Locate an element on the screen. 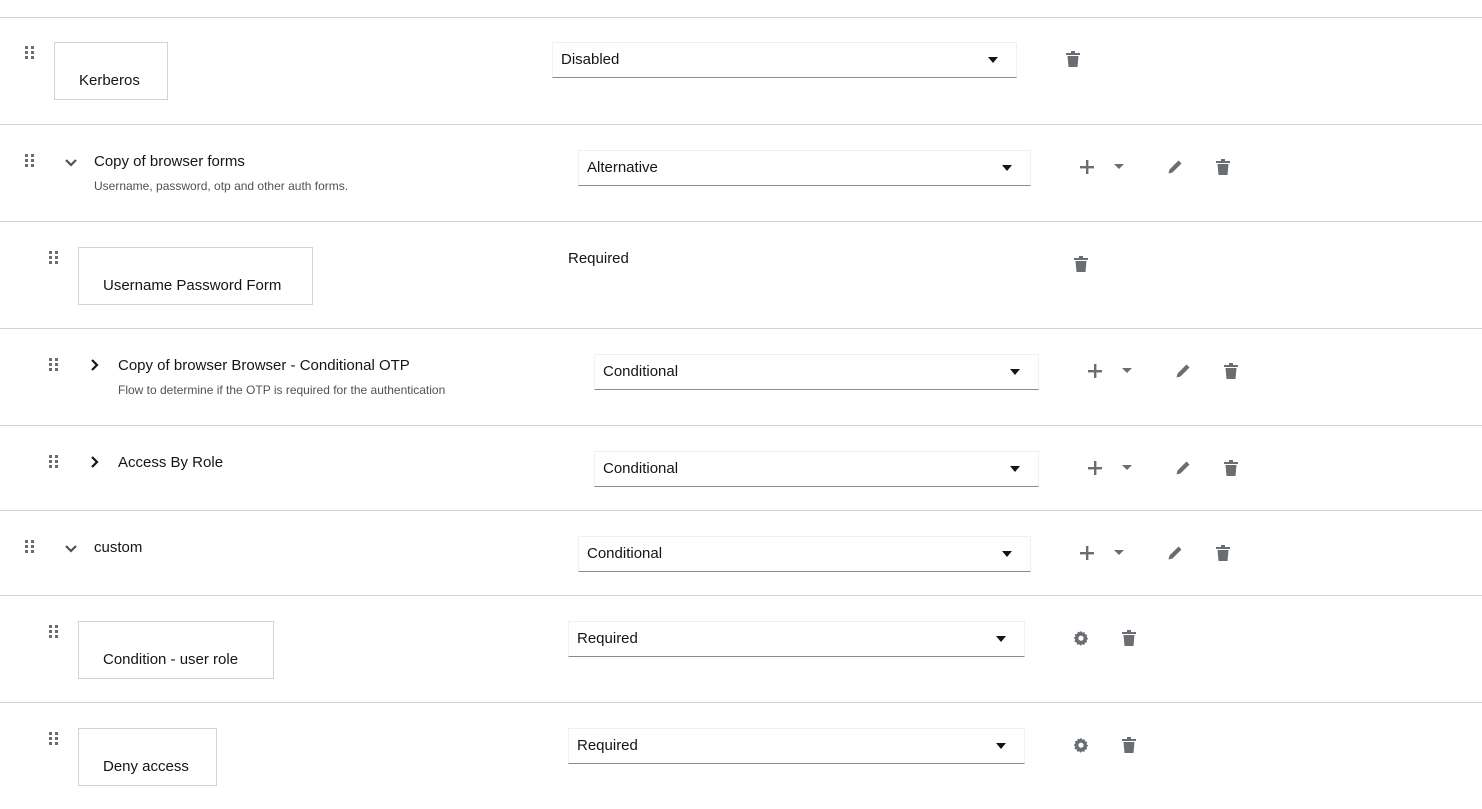 This screenshot has height=809, width=1482. flow-row-custom: custom Conditional is located at coordinates (741, 553).